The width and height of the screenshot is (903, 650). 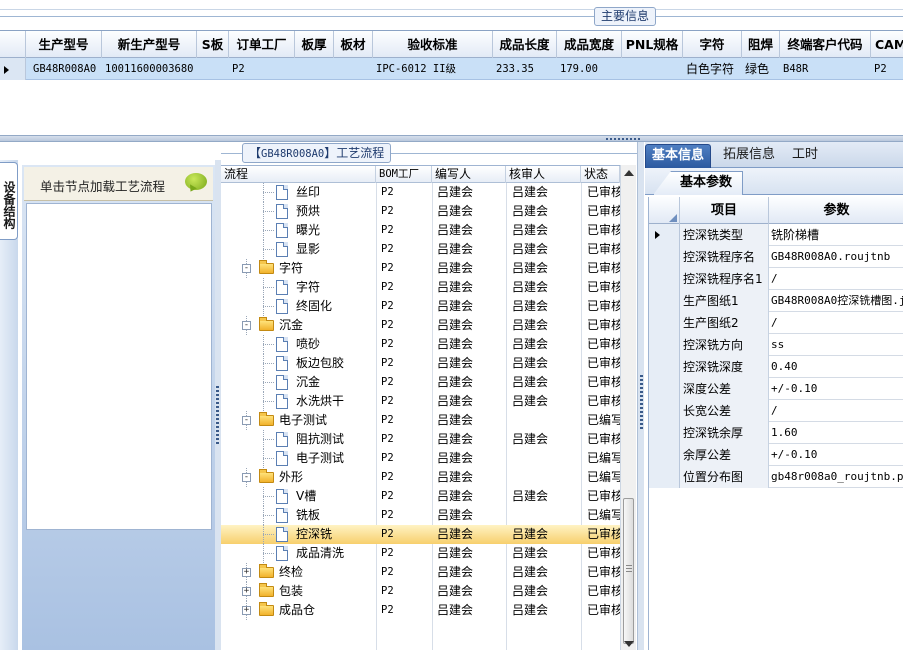 I want to click on tab-work-hours: 工时, so click(x=805, y=156).